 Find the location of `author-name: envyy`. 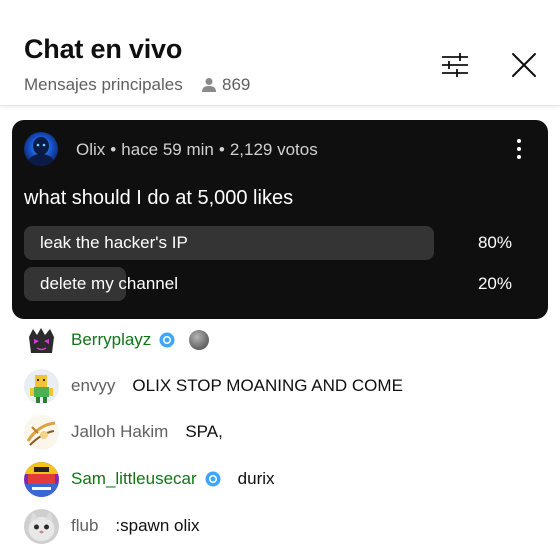

author-name: envyy is located at coordinates (93, 386).